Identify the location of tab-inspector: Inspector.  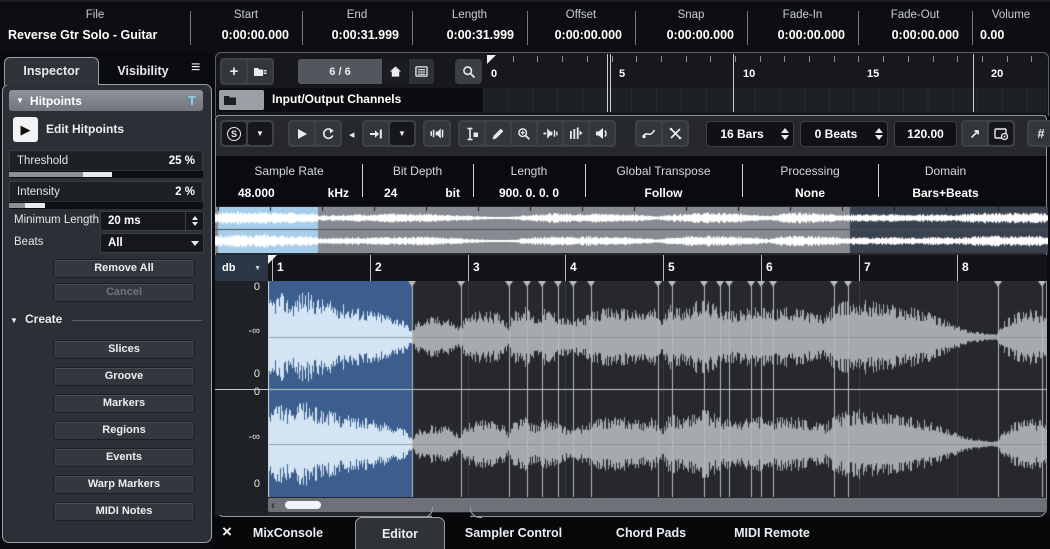
(51, 71).